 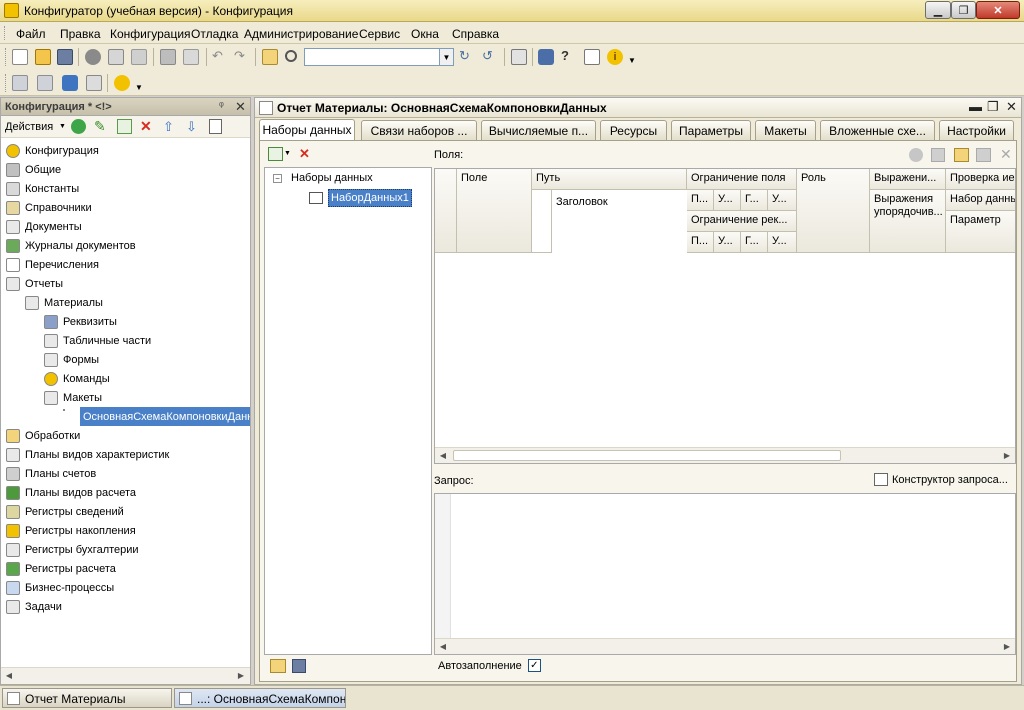 I want to click on config-window-icon, so click(x=94, y=83).